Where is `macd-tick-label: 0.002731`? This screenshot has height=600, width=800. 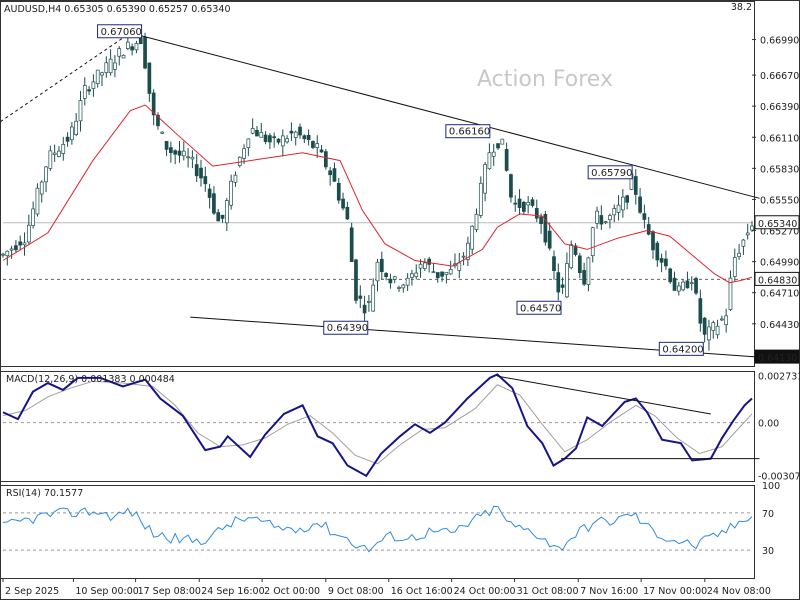 macd-tick-label: 0.002731 is located at coordinates (779, 377).